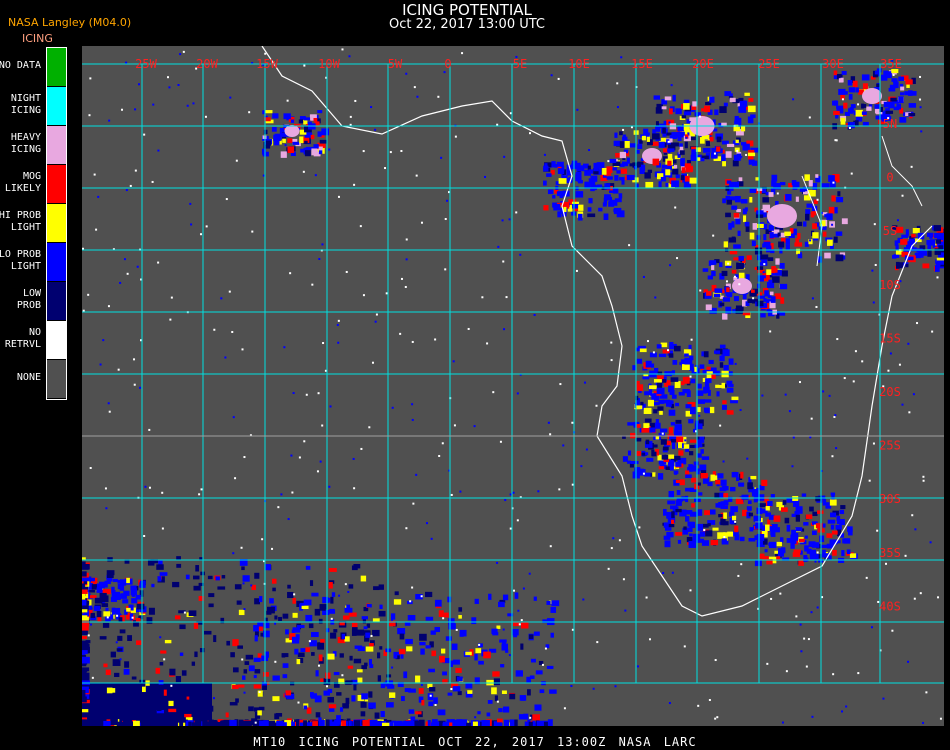  I want to click on latitude-label: 35S, so click(890, 553).